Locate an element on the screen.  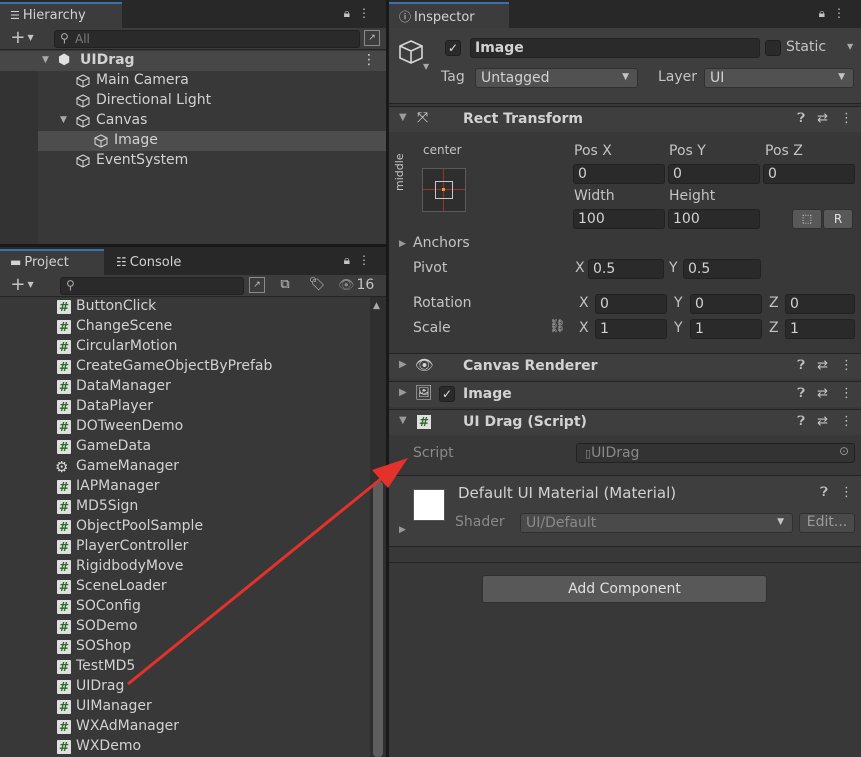
annotation-arrow-line is located at coordinates (255, 581).